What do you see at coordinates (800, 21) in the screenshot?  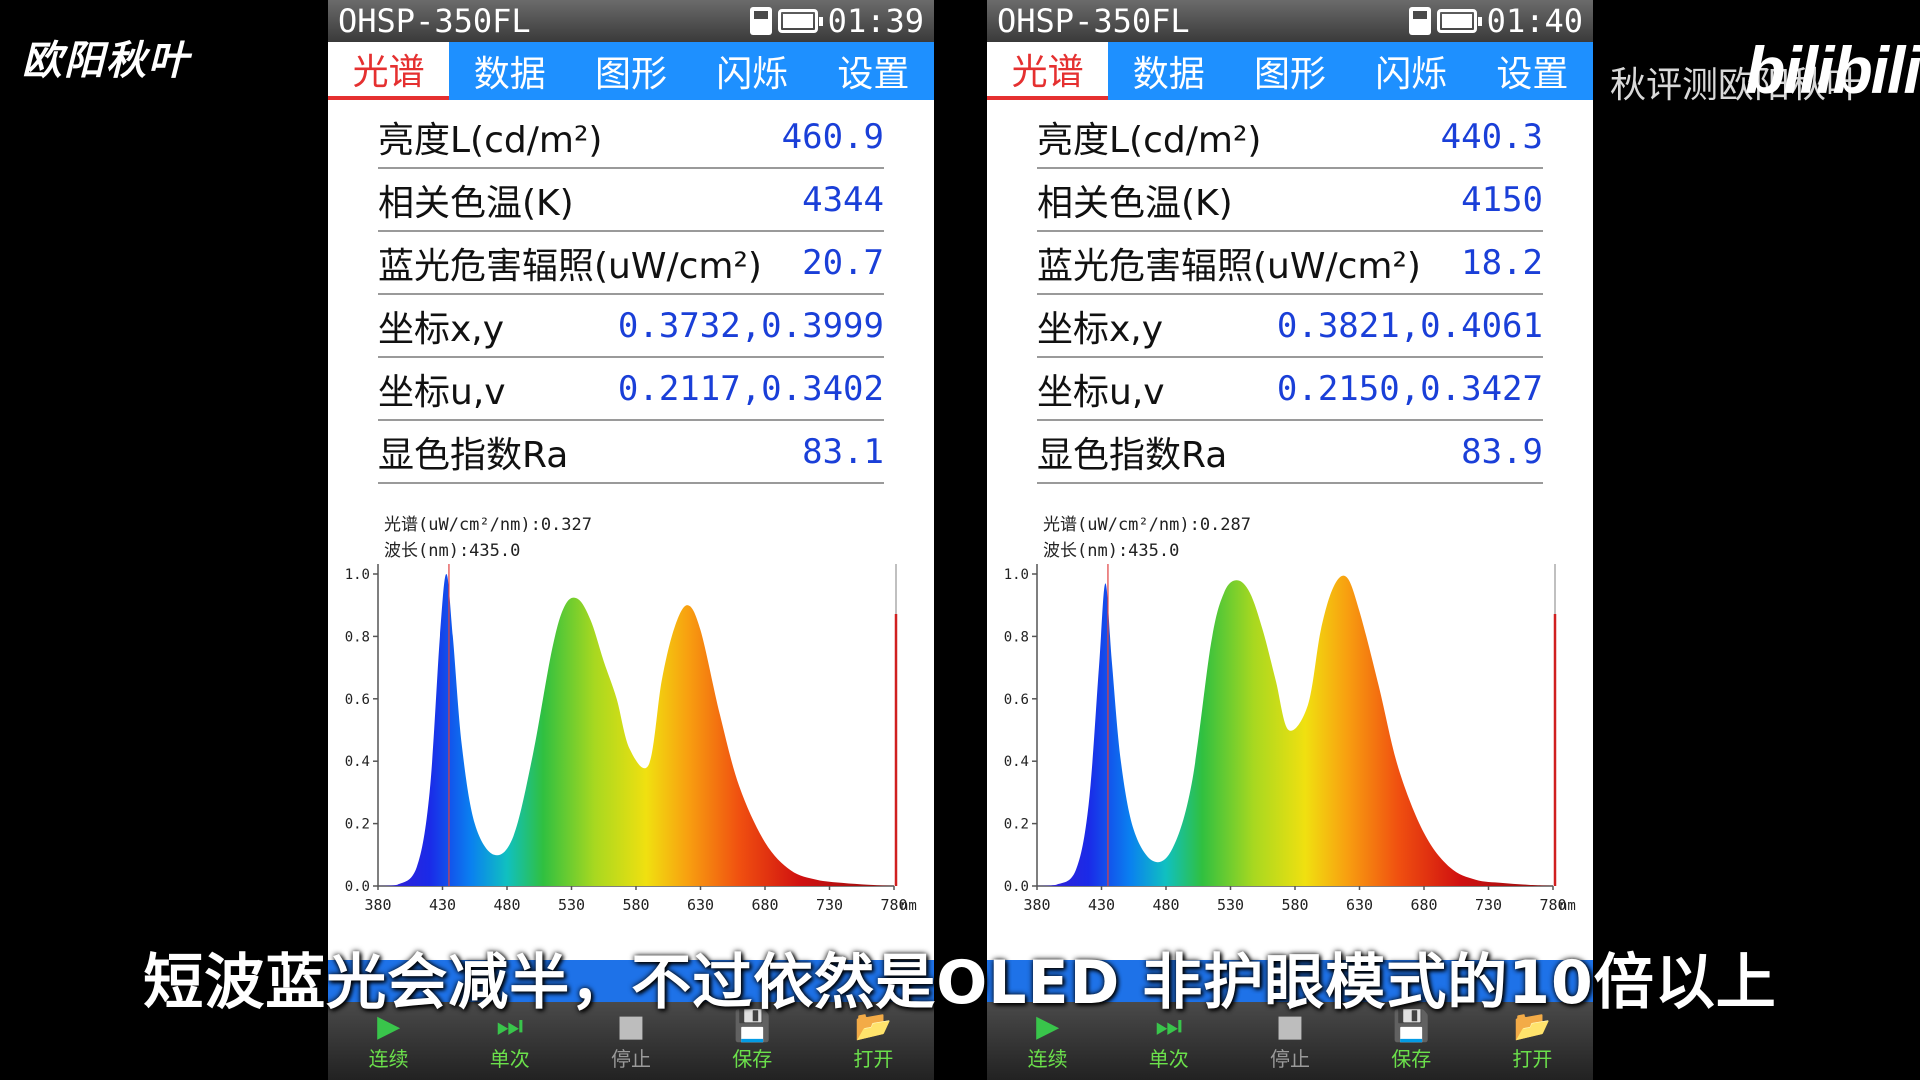 I see `battery-icon` at bounding box center [800, 21].